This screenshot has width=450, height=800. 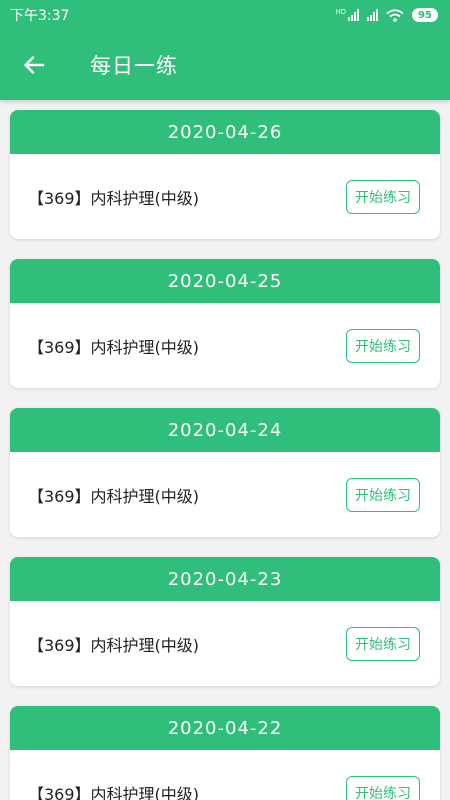 I want to click on practice-card: 2020-04-22 【369】内科护理(中级) 开始练习, so click(x=225, y=753).